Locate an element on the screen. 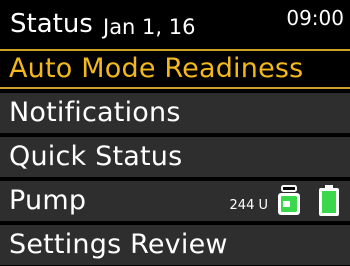  reservoir-icon is located at coordinates (289, 200).